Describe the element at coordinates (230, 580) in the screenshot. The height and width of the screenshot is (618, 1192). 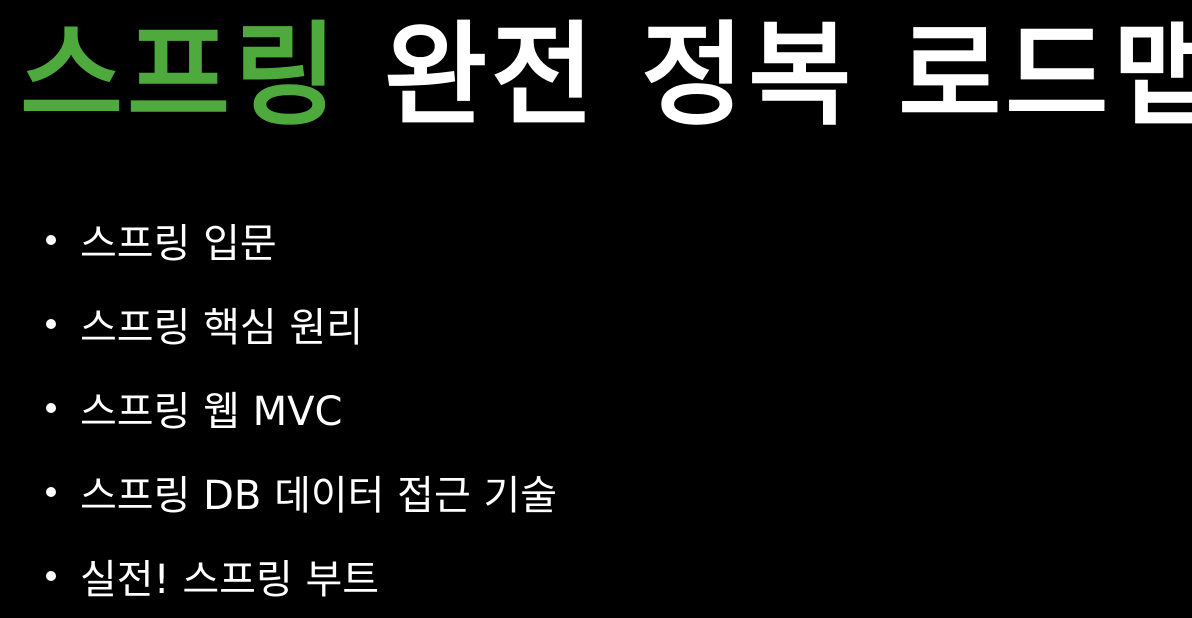
I see `list-item-label: 실전! 스프링 부트` at that location.